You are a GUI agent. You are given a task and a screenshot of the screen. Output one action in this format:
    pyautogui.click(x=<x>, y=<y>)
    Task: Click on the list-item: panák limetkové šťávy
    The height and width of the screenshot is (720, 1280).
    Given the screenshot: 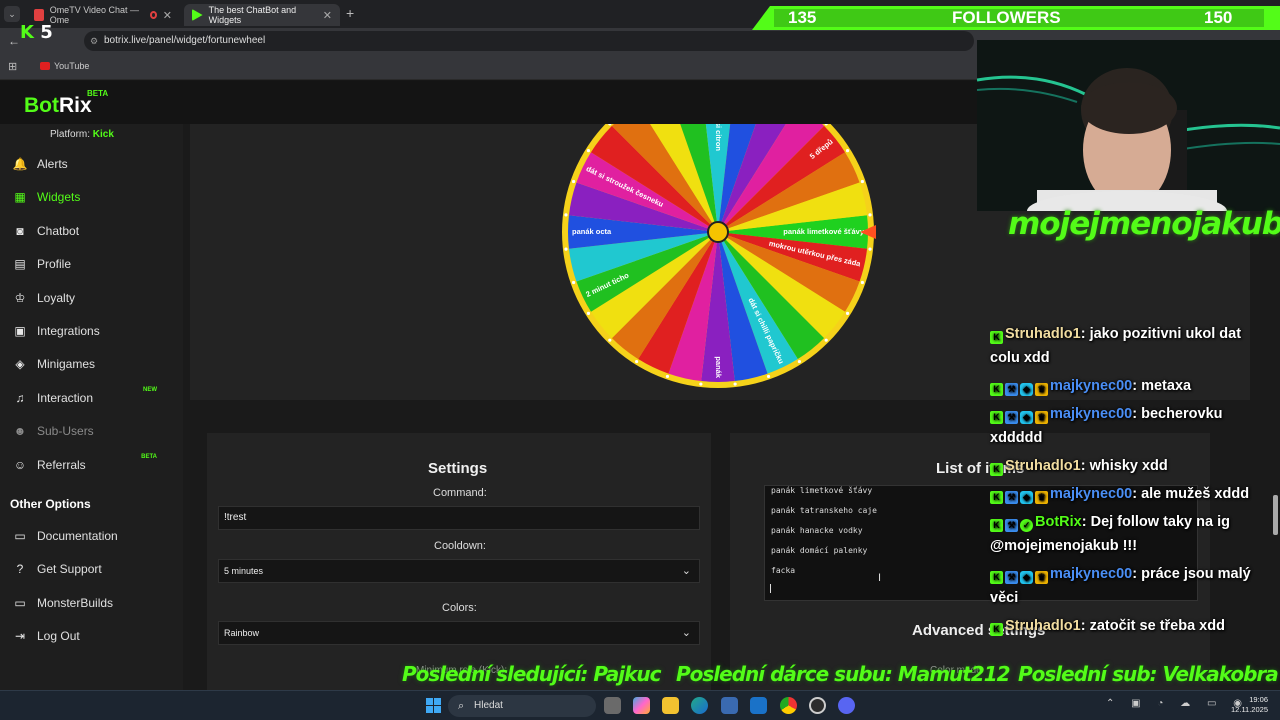 What is the action you would take?
    pyautogui.click(x=822, y=490)
    